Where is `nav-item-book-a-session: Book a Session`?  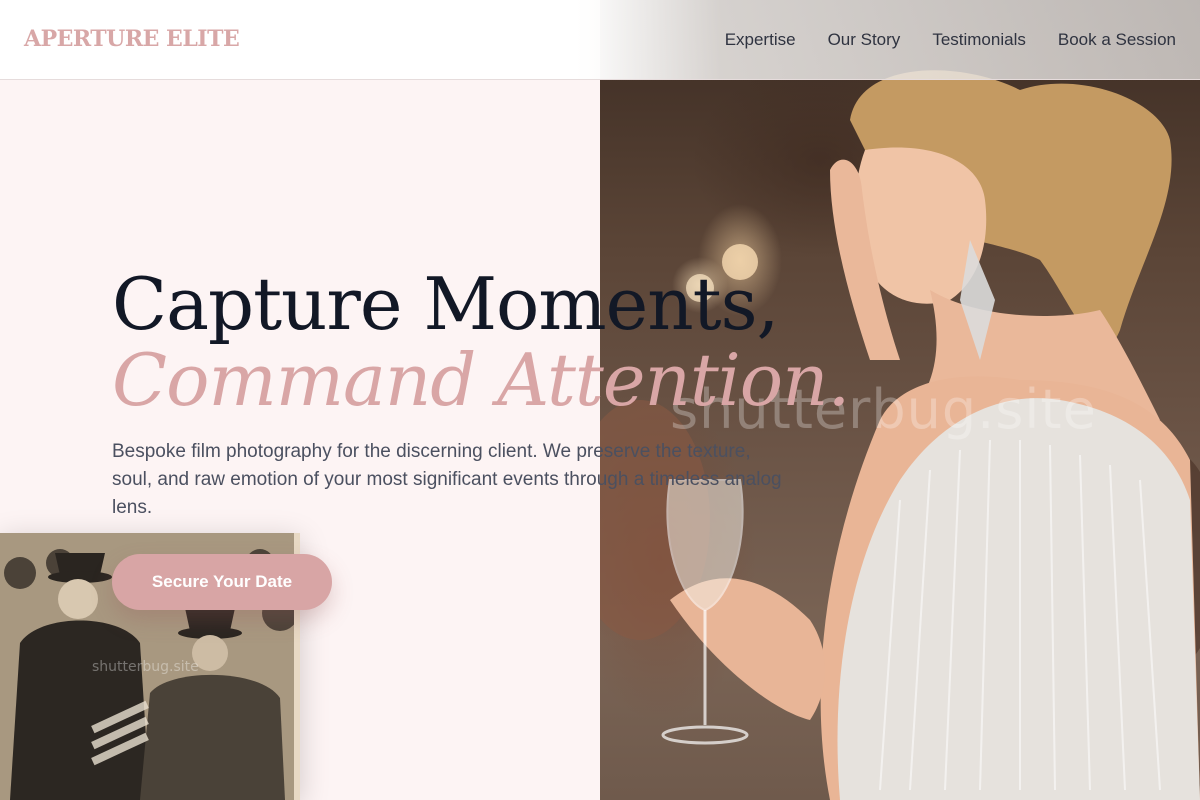 nav-item-book-a-session: Book a Session is located at coordinates (1117, 40).